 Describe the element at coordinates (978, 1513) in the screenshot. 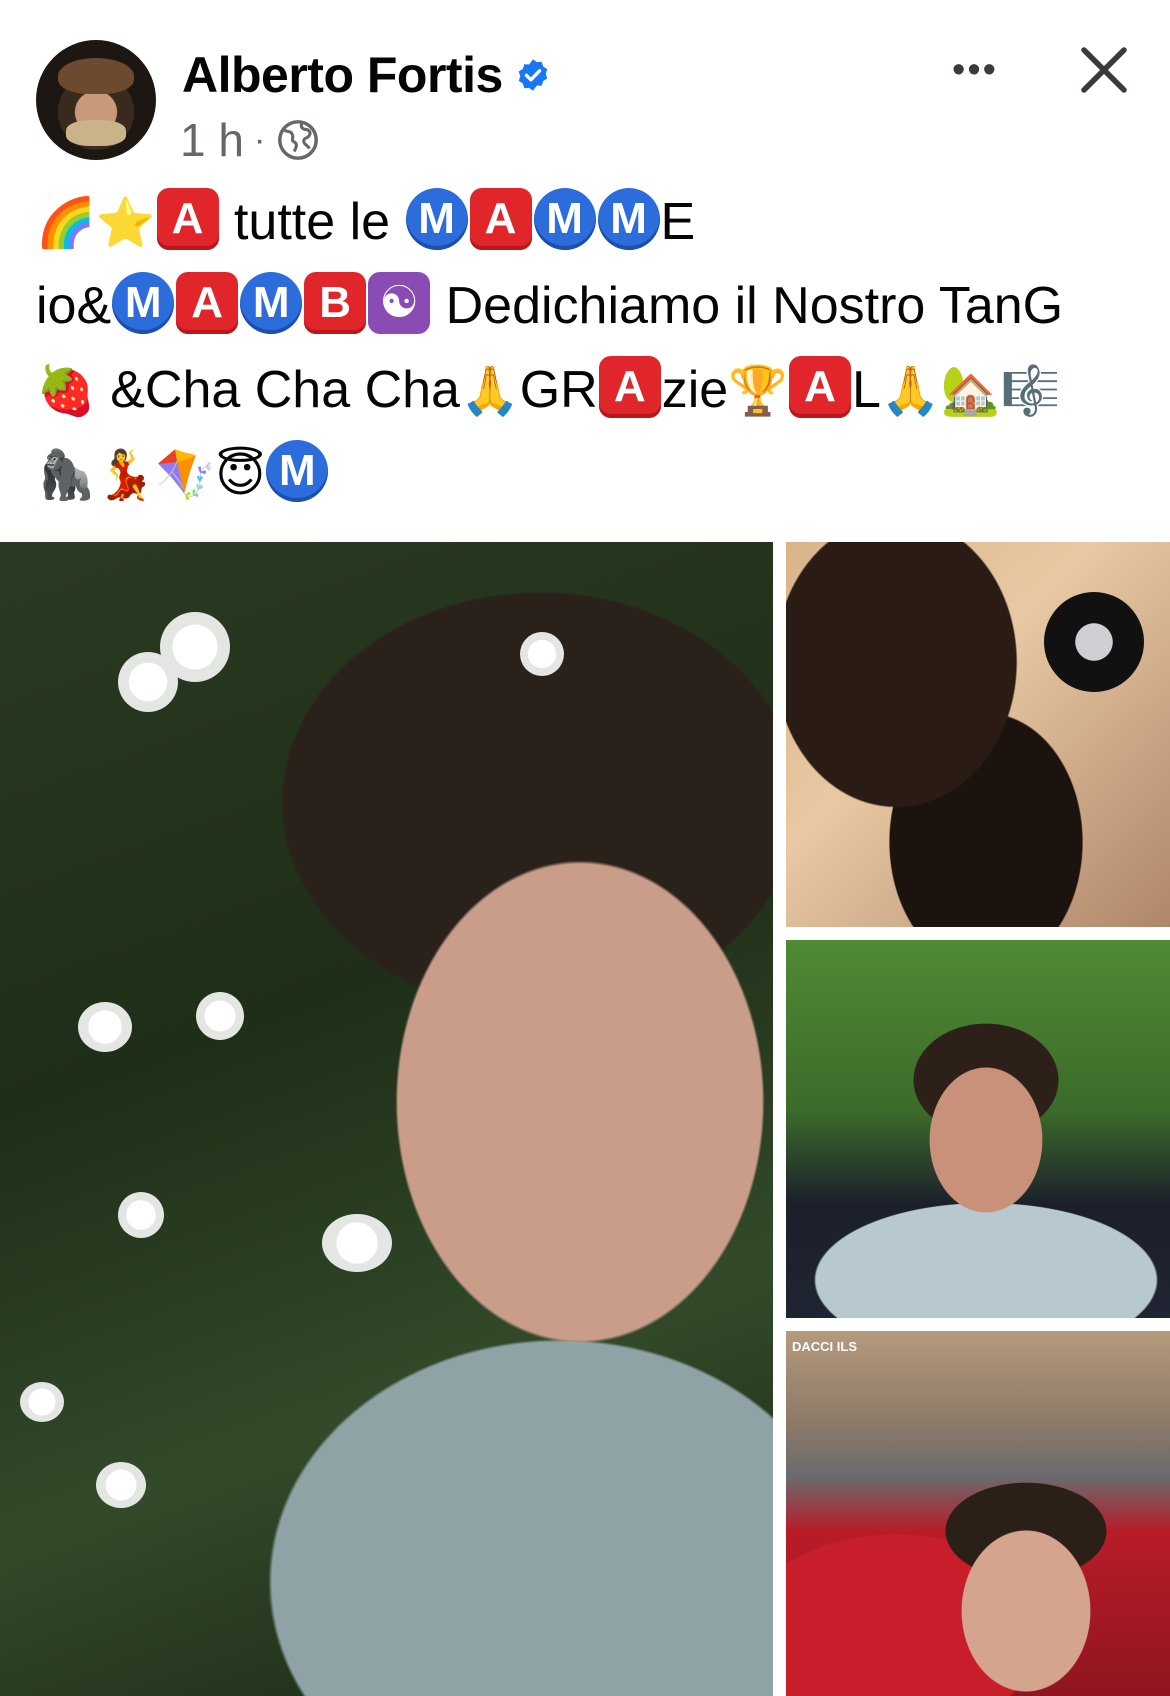

I see `photo-selfie-flowers-tram: DACCI ILS` at that location.